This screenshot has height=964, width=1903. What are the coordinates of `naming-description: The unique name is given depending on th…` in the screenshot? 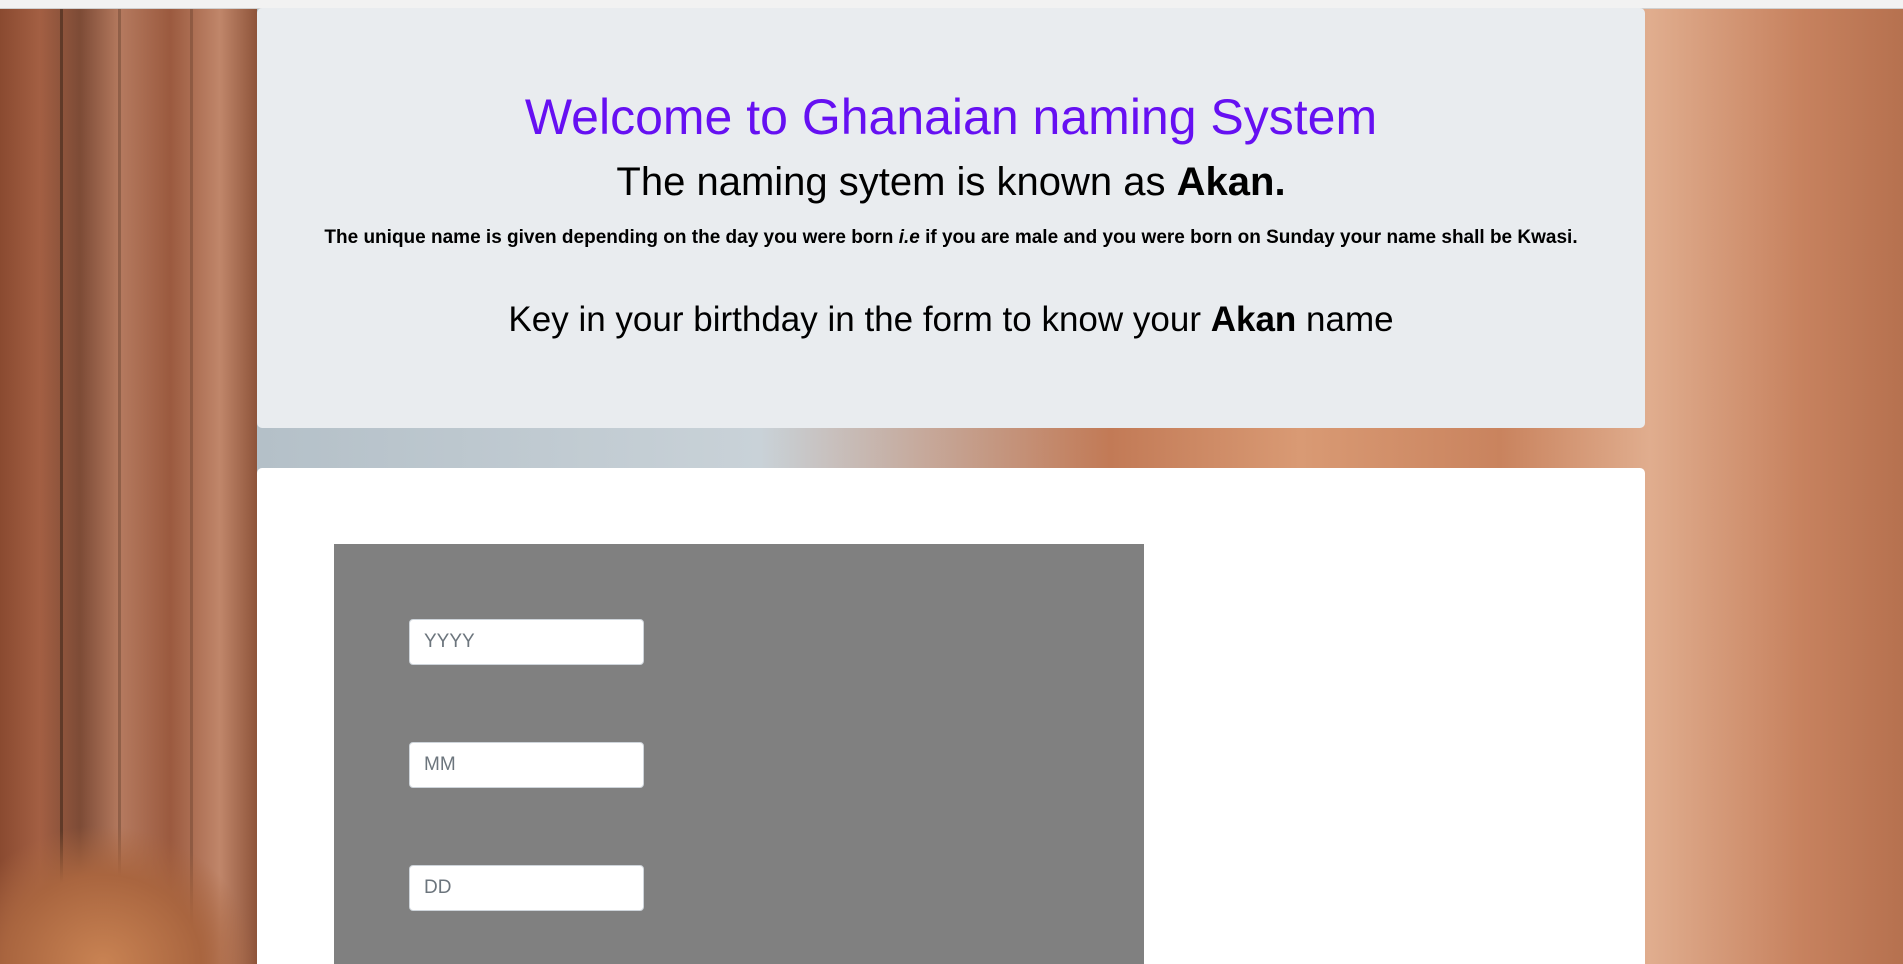 It's located at (951, 238).